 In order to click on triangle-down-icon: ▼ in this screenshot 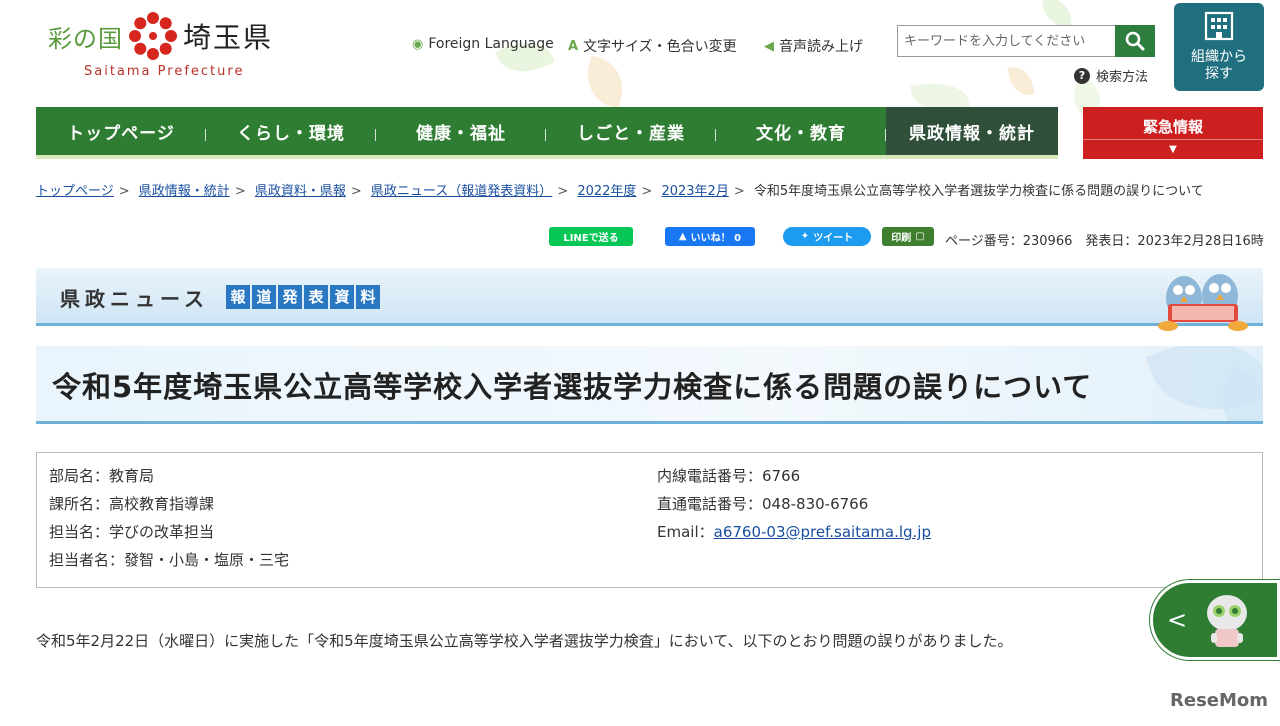, I will do `click(1173, 149)`.